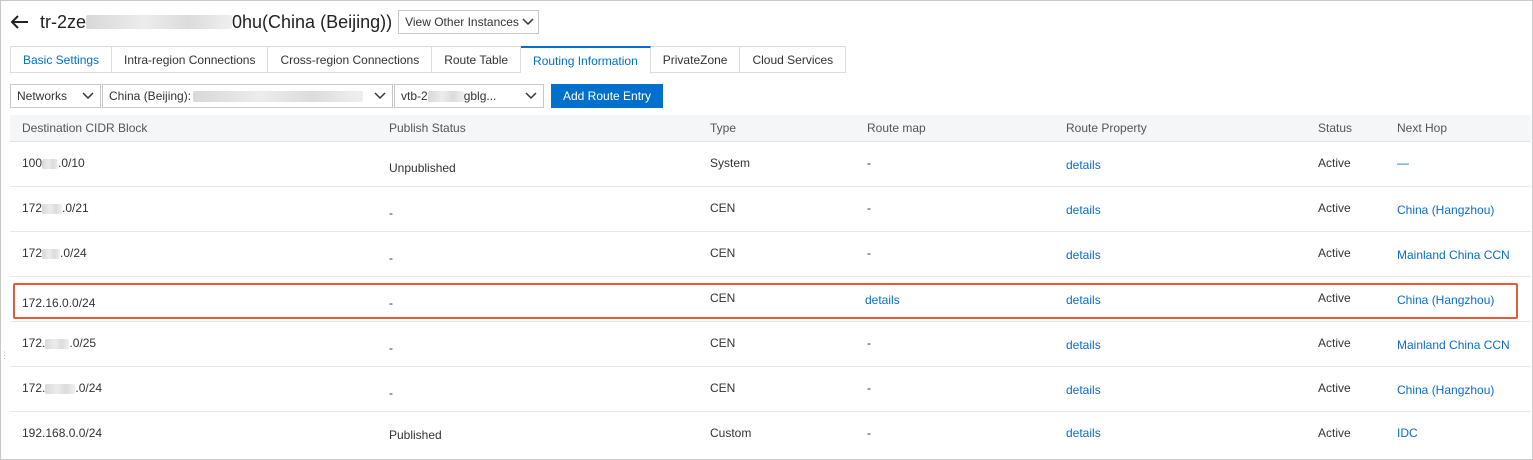 The height and width of the screenshot is (460, 1533). Describe the element at coordinates (63, 21) in the screenshot. I see `title-prefix: tr-2ze` at that location.